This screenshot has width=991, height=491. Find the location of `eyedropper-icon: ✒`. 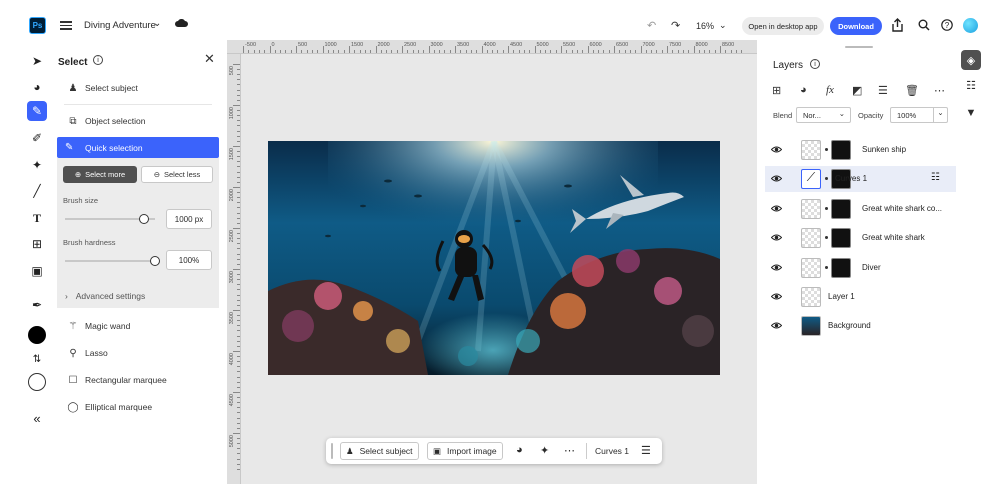

eyedropper-icon: ✒ is located at coordinates (37, 305).